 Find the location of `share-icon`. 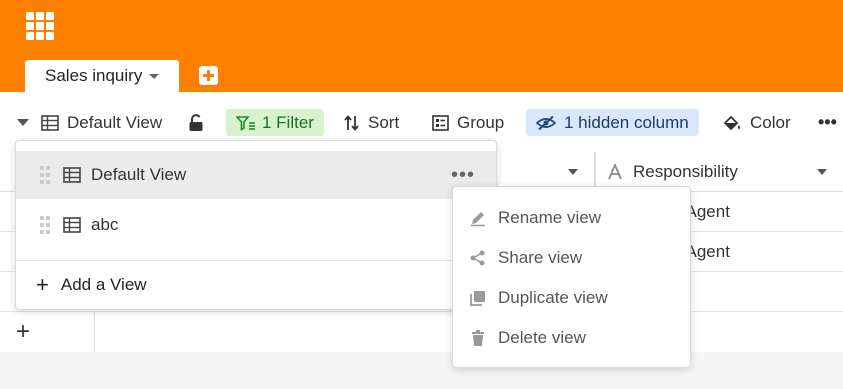

share-icon is located at coordinates (477, 258).